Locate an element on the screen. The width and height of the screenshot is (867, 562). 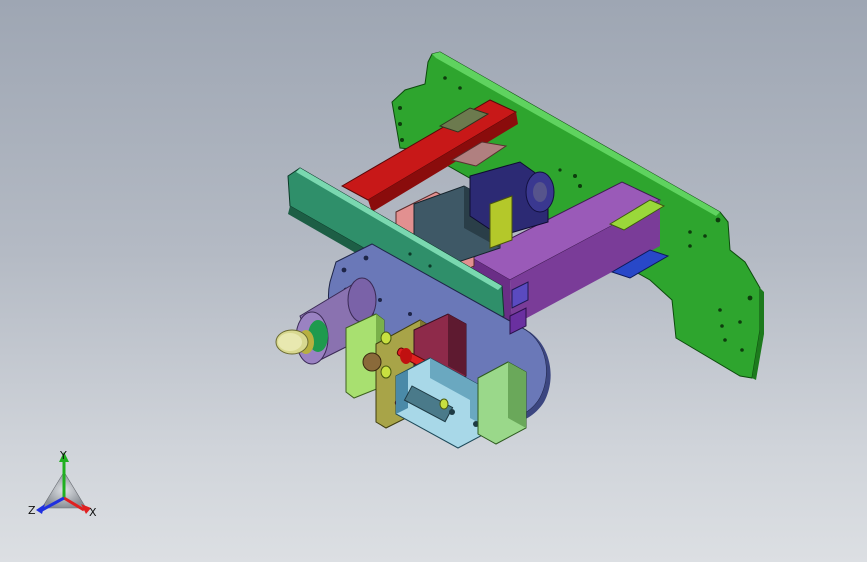
z-axis-label: Z is located at coordinates (32, 510).